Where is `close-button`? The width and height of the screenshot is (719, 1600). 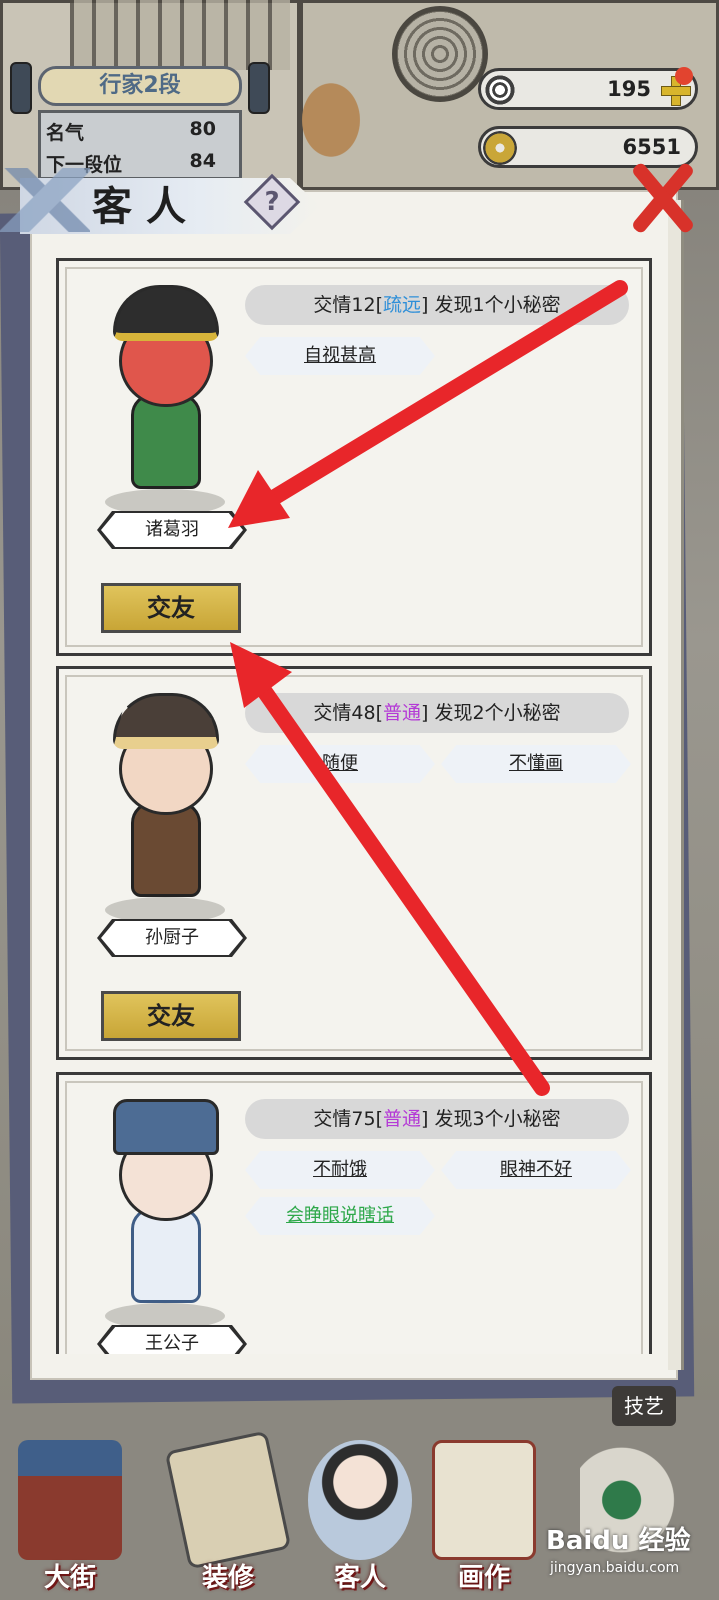
close-button is located at coordinates (662, 197).